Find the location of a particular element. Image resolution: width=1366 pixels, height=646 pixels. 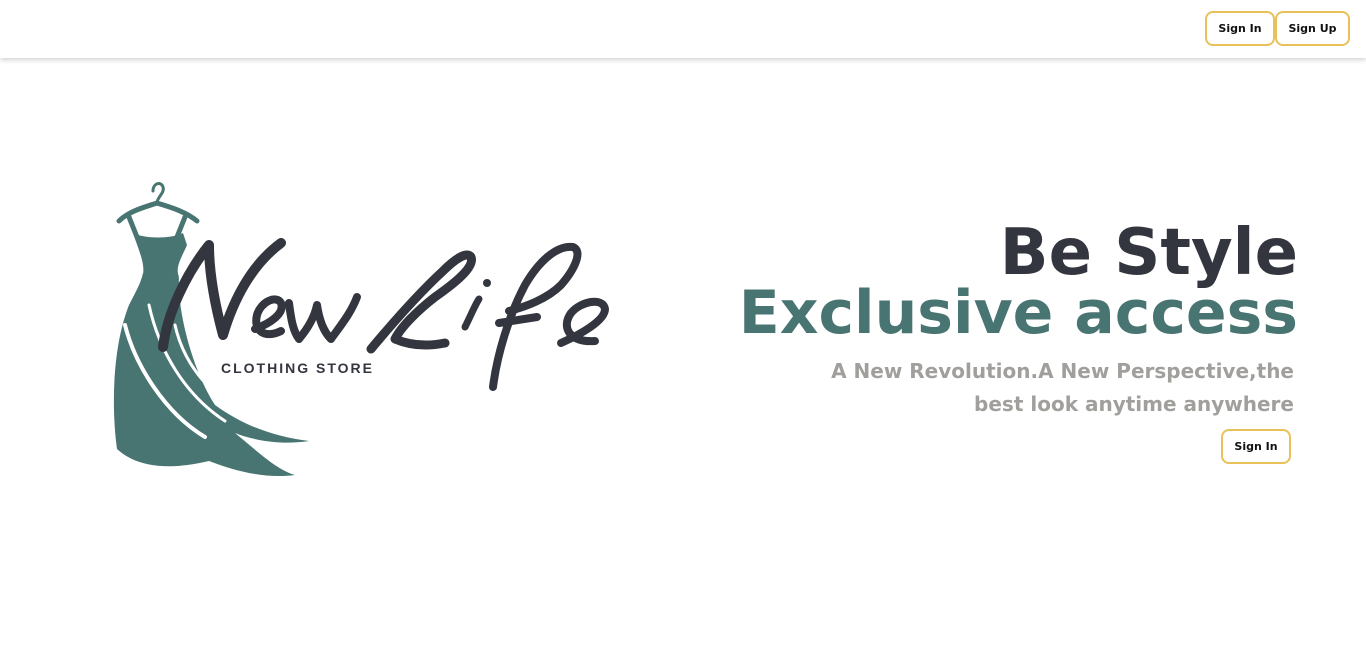

sign-up-button: Sign Up is located at coordinates (1312, 28).